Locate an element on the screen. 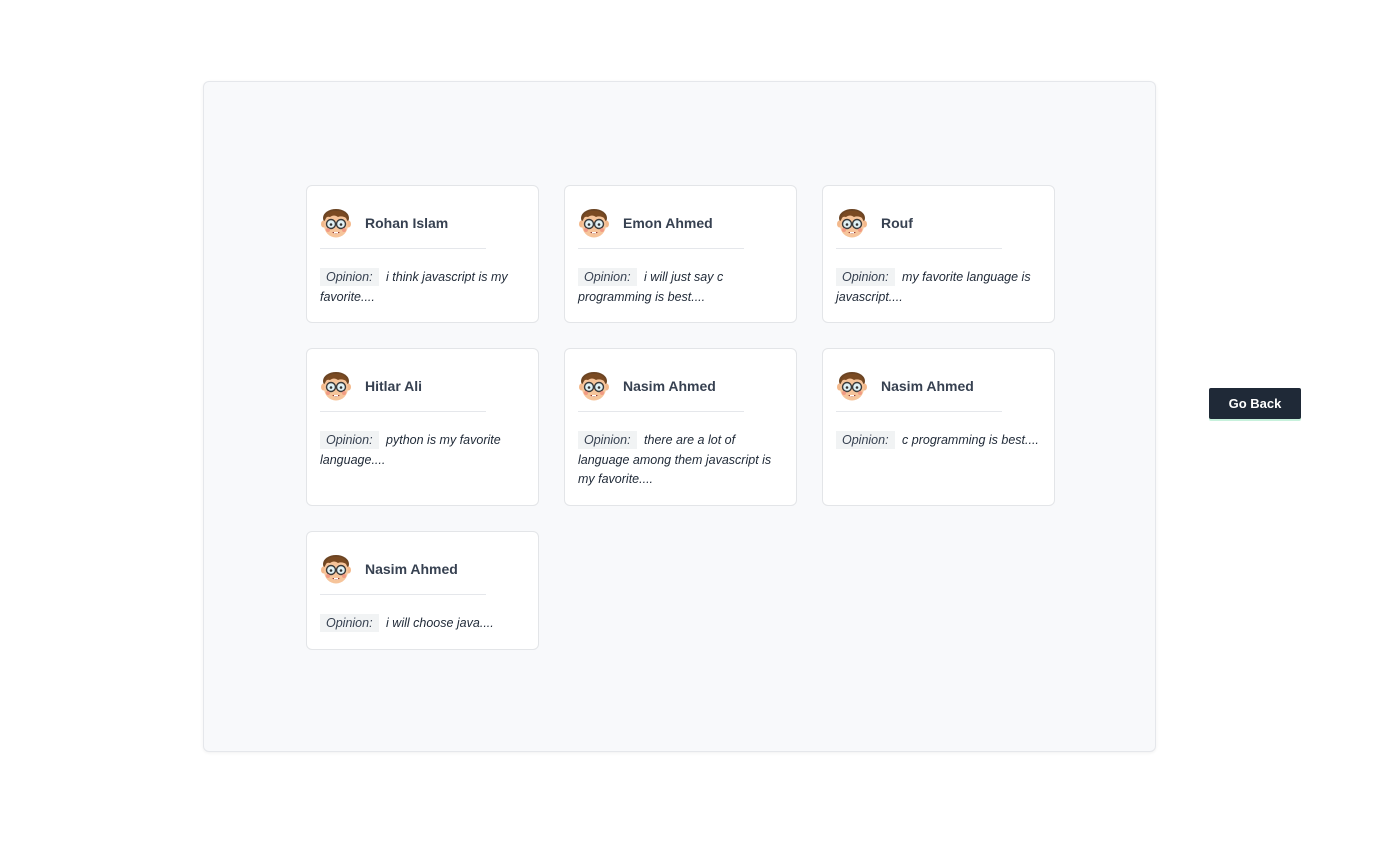 This screenshot has width=1395, height=843. card-header: Hitlar Ali is located at coordinates (403, 391).